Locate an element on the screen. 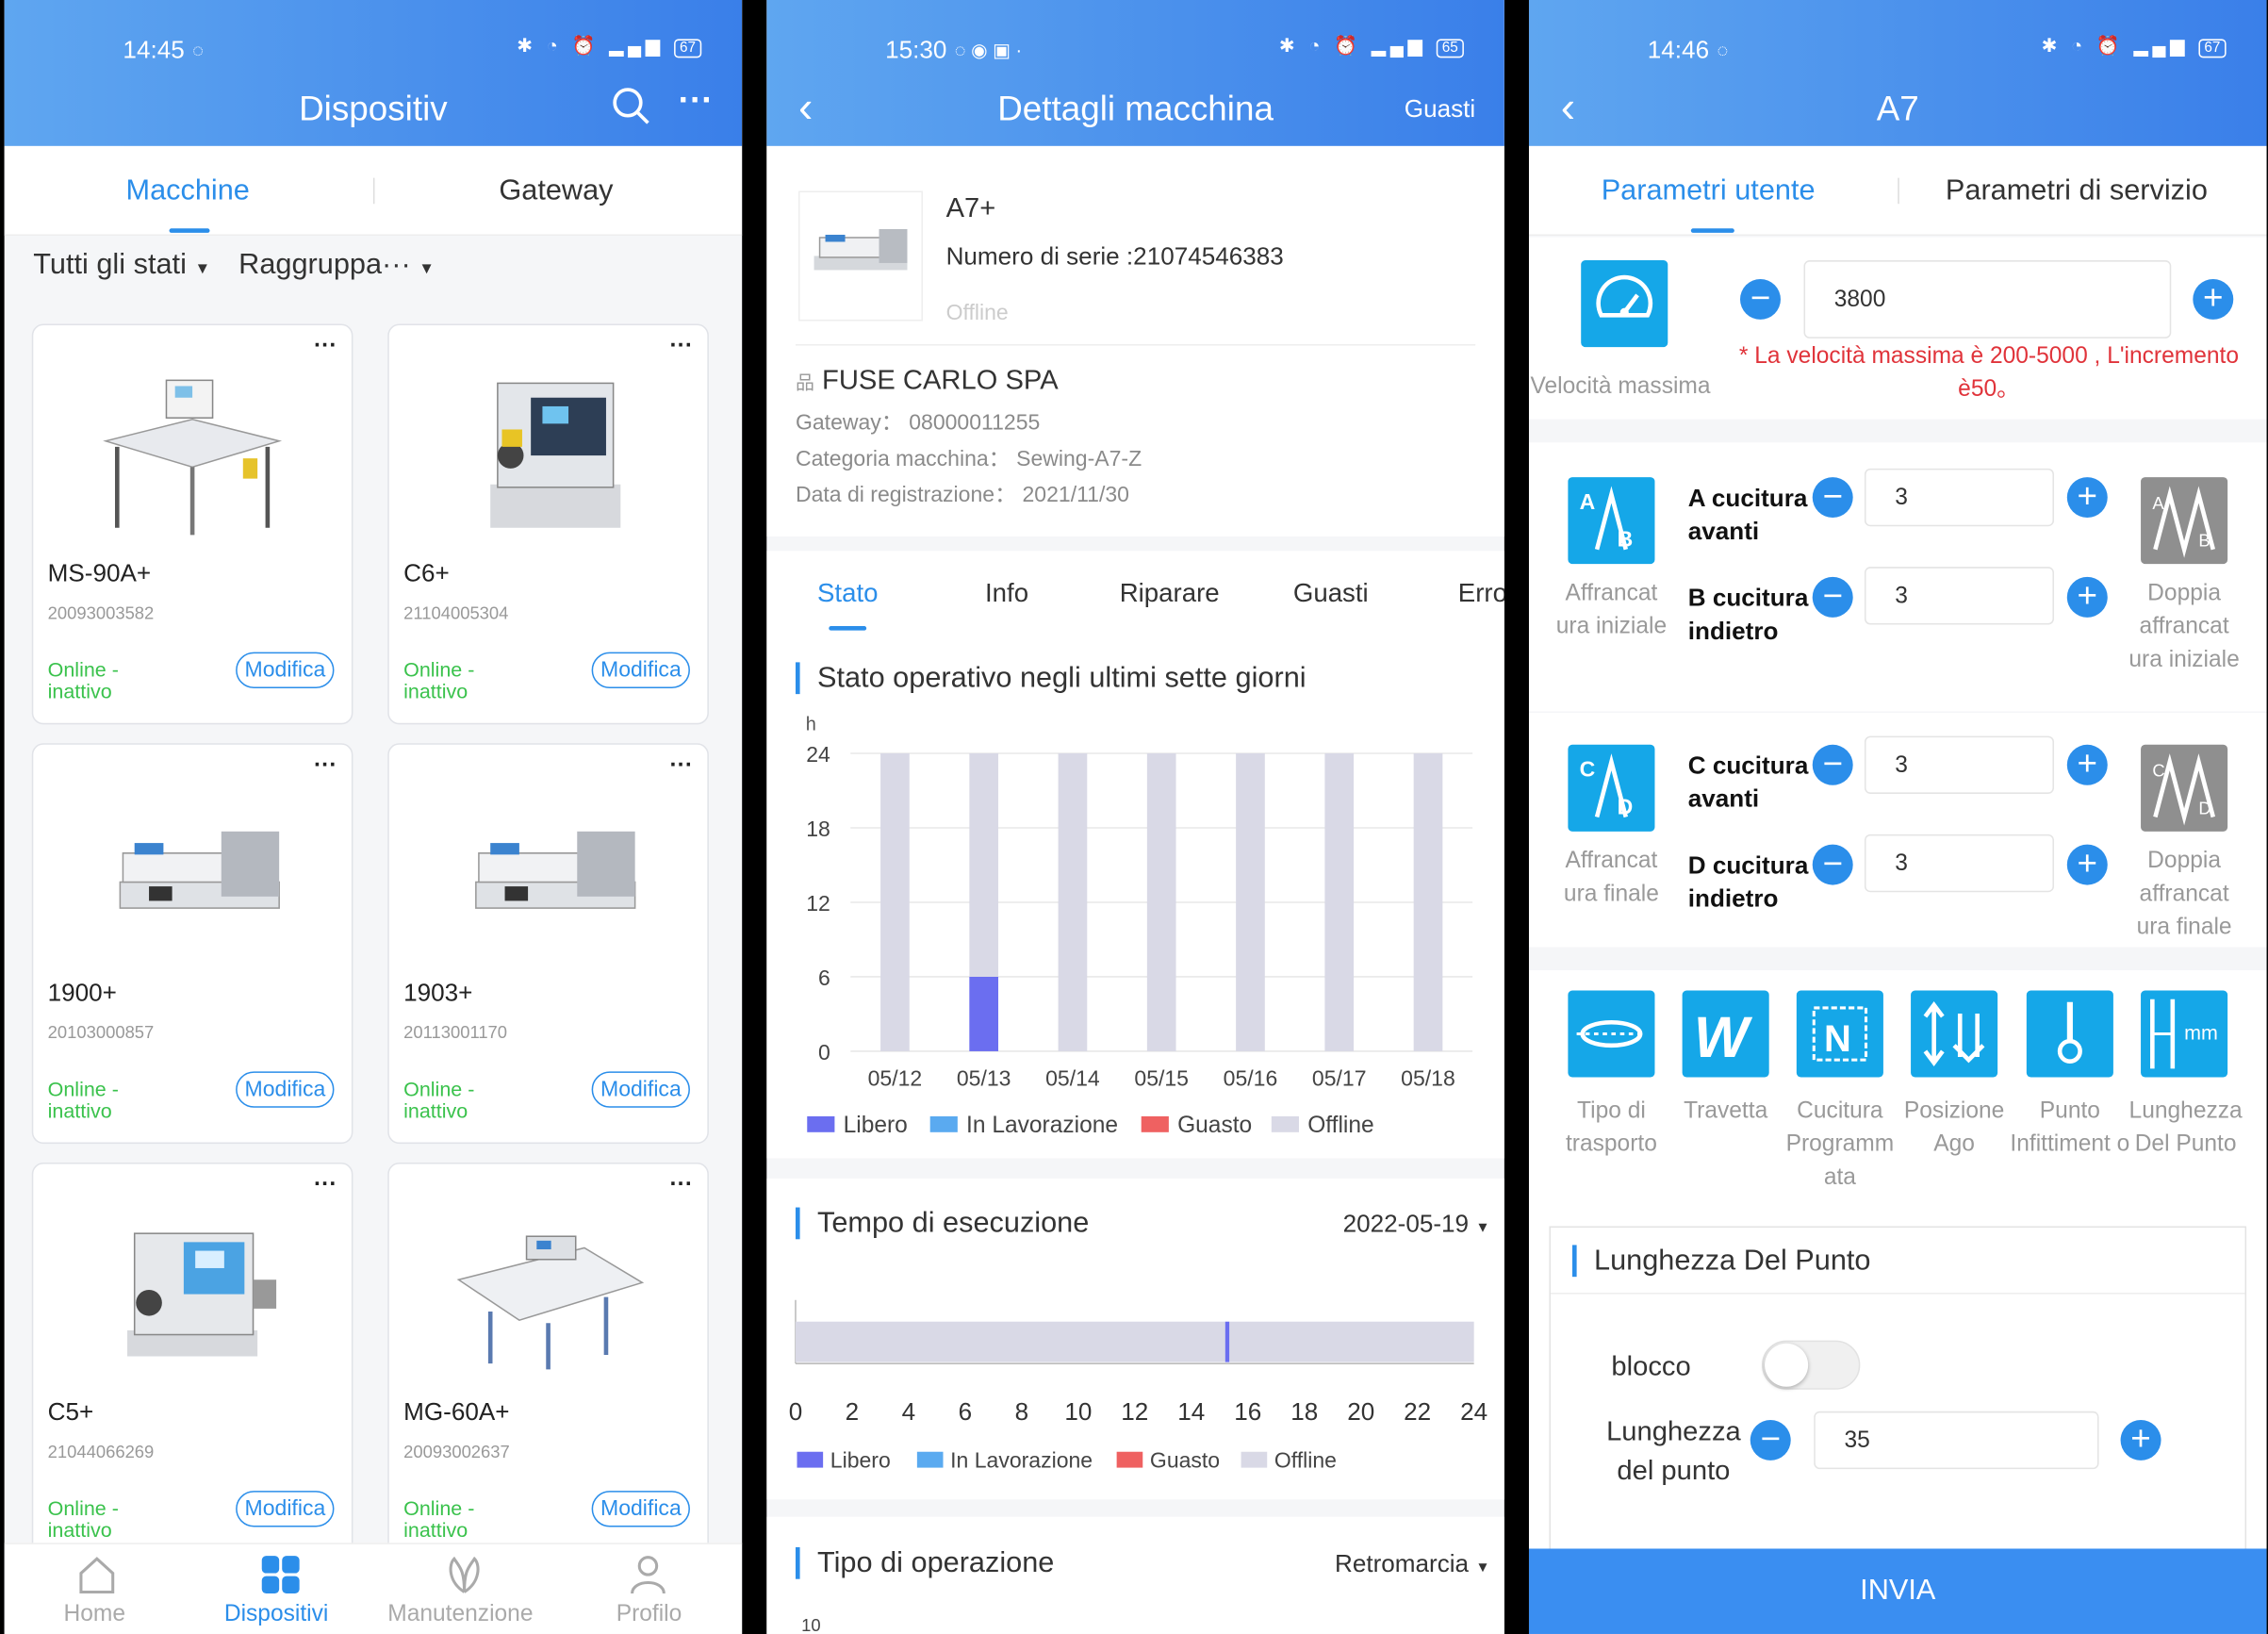  x-tick-label: 12 is located at coordinates (1134, 1411).